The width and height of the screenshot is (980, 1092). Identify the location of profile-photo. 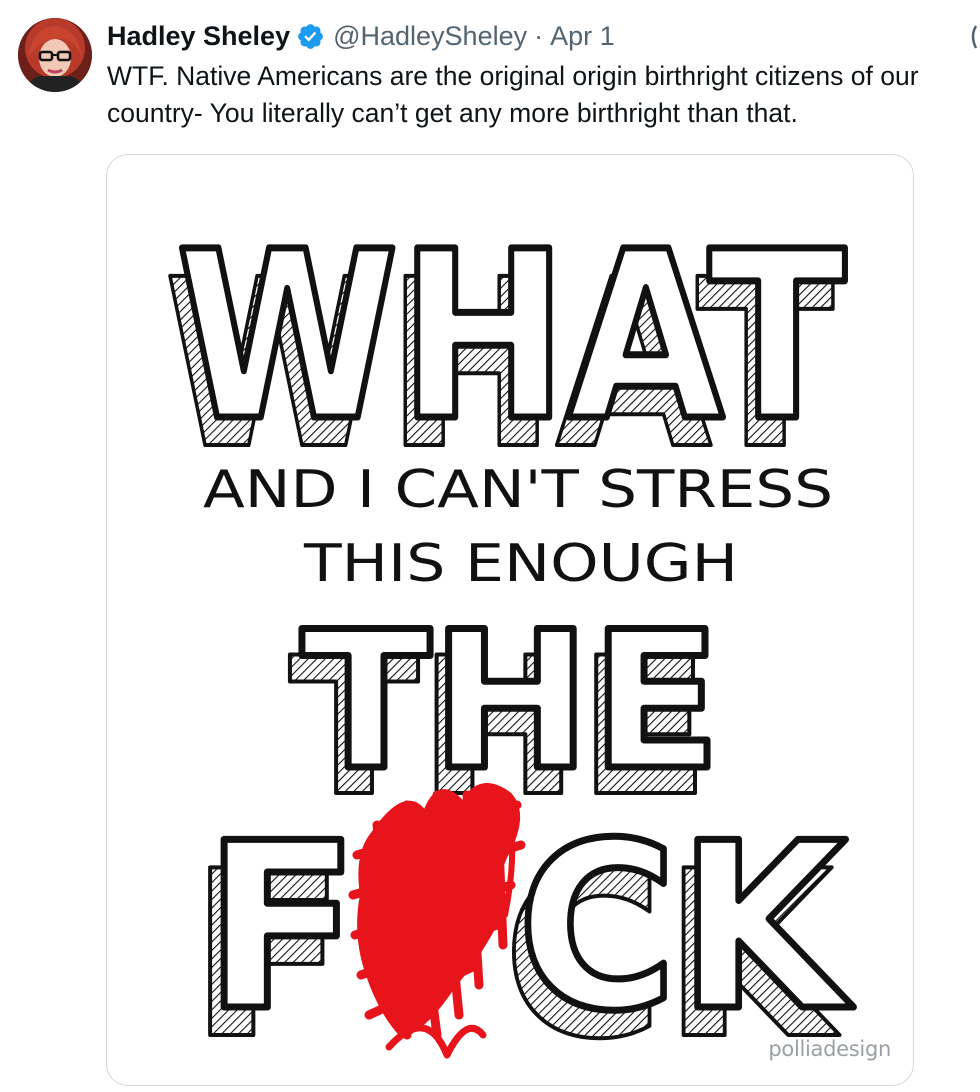
(55, 55).